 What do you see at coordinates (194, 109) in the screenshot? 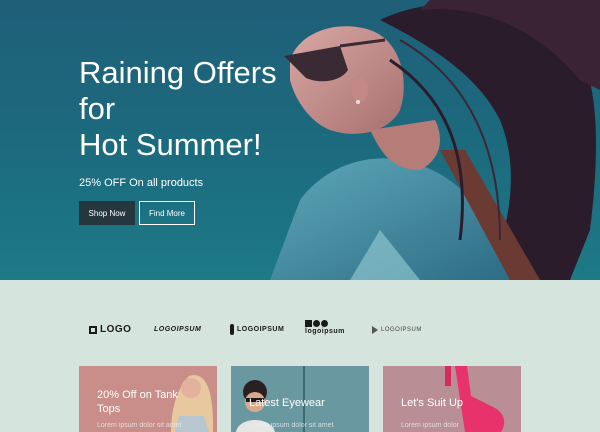
I see `hero-title: Raining Offers for Hot Summer!` at bounding box center [194, 109].